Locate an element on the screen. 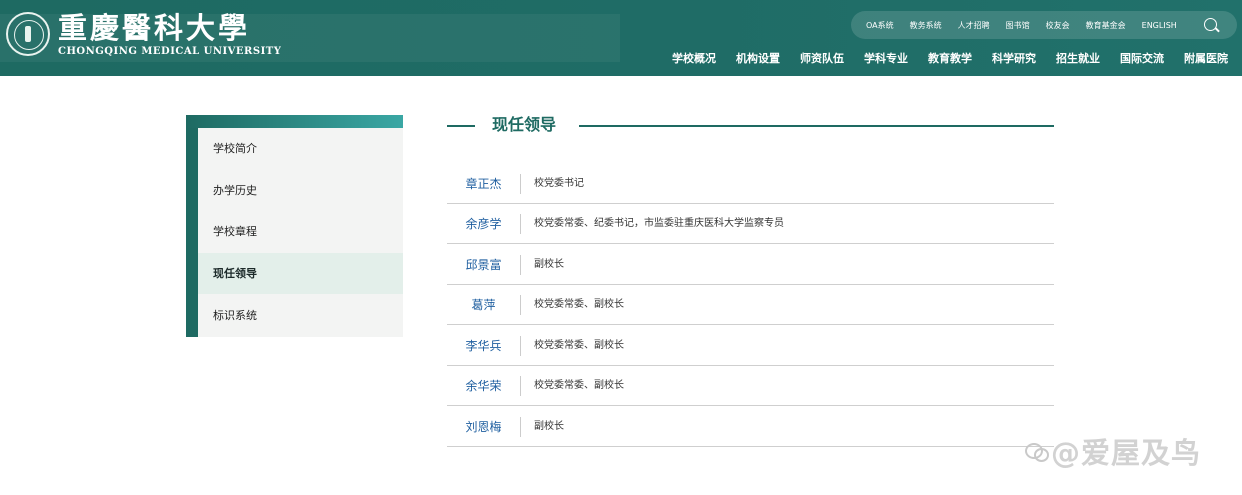 Image resolution: width=1242 pixels, height=495 pixels. sidebar-item-charter: 学校章程 is located at coordinates (300, 231).